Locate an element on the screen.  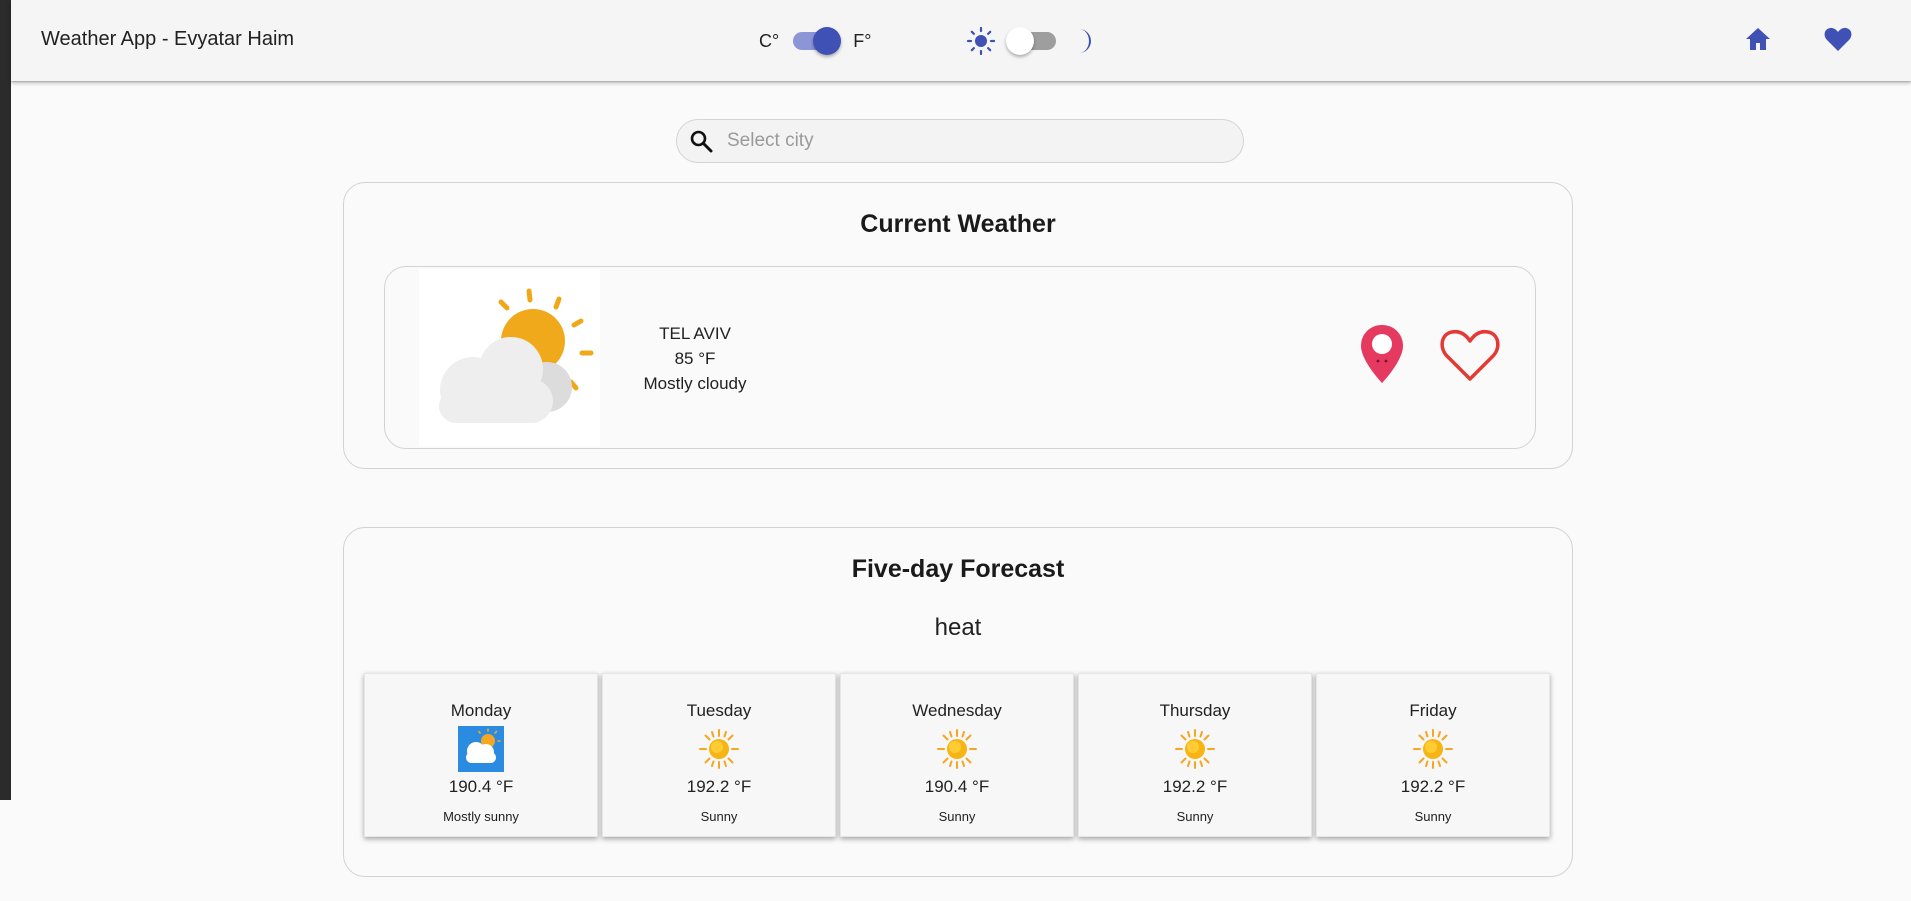
heart-outline-icon is located at coordinates (1470, 358).